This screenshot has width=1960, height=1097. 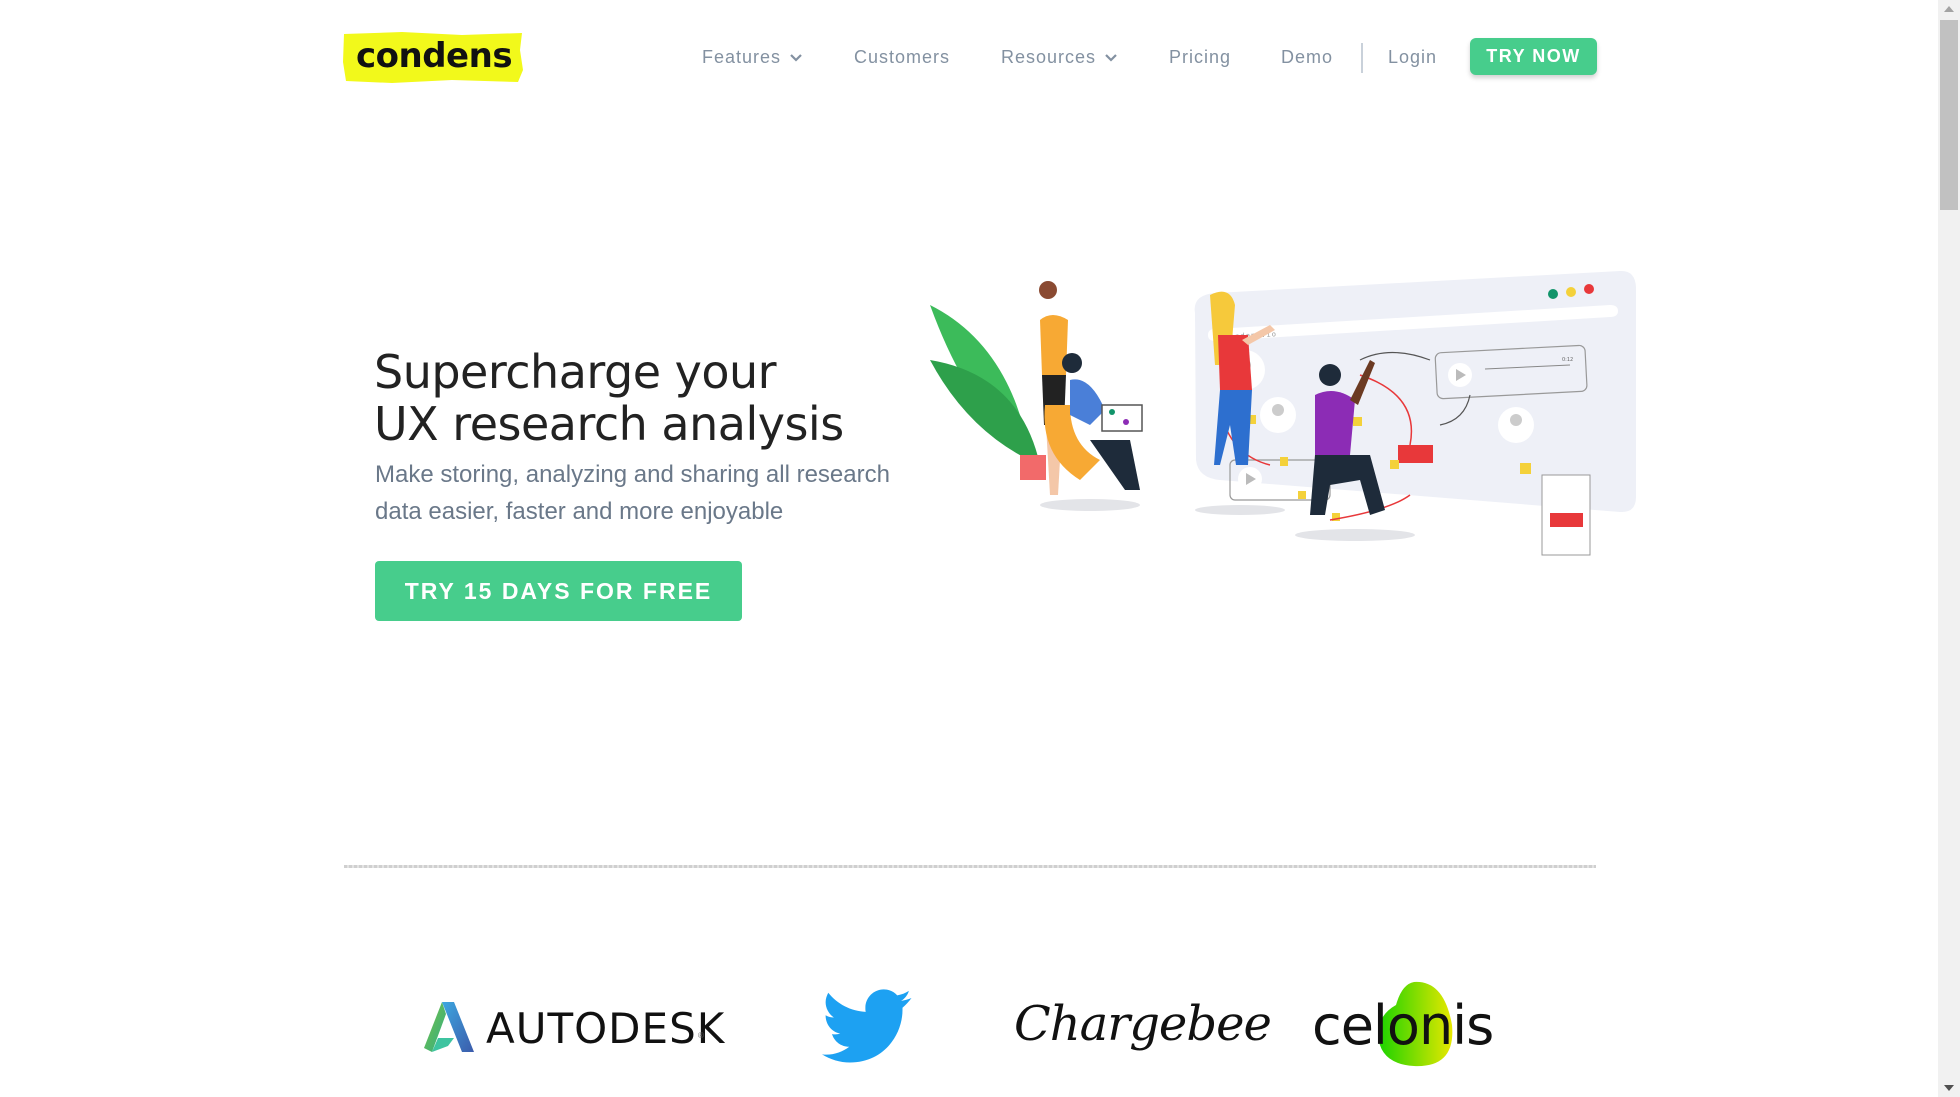 I want to click on plant, so click(x=988, y=392).